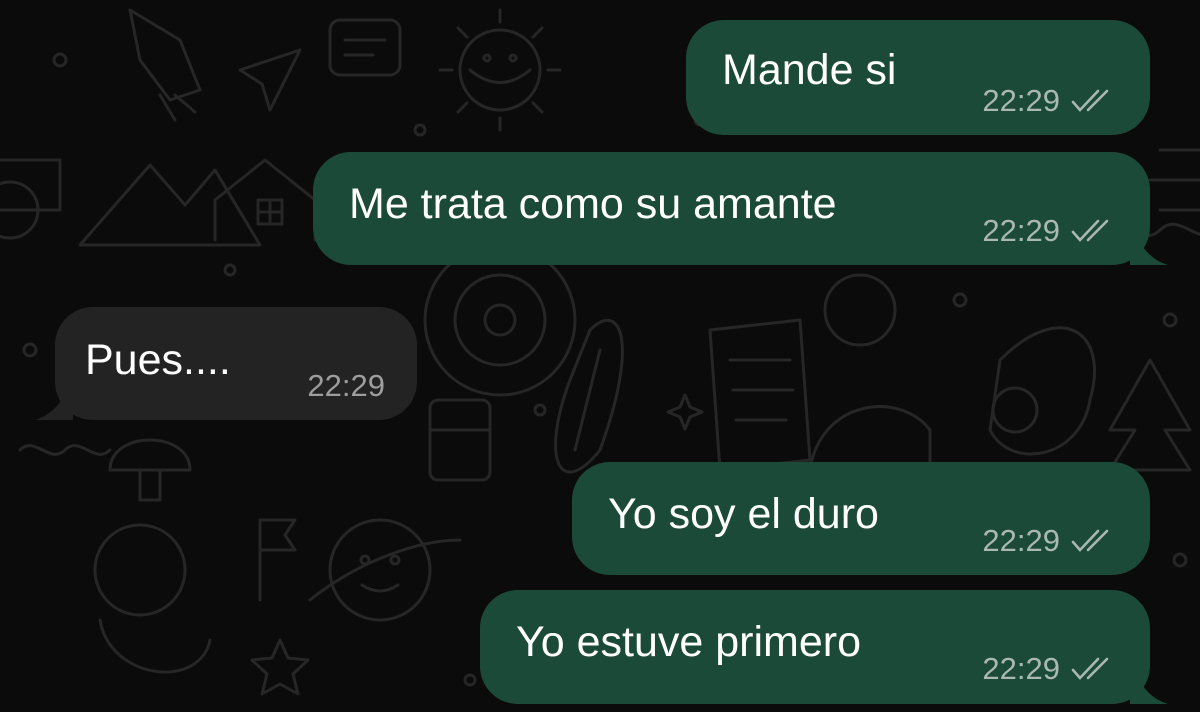 This screenshot has width=1200, height=712. Describe the element at coordinates (870, 372) in the screenshot. I see `person-doodle-icon` at that location.